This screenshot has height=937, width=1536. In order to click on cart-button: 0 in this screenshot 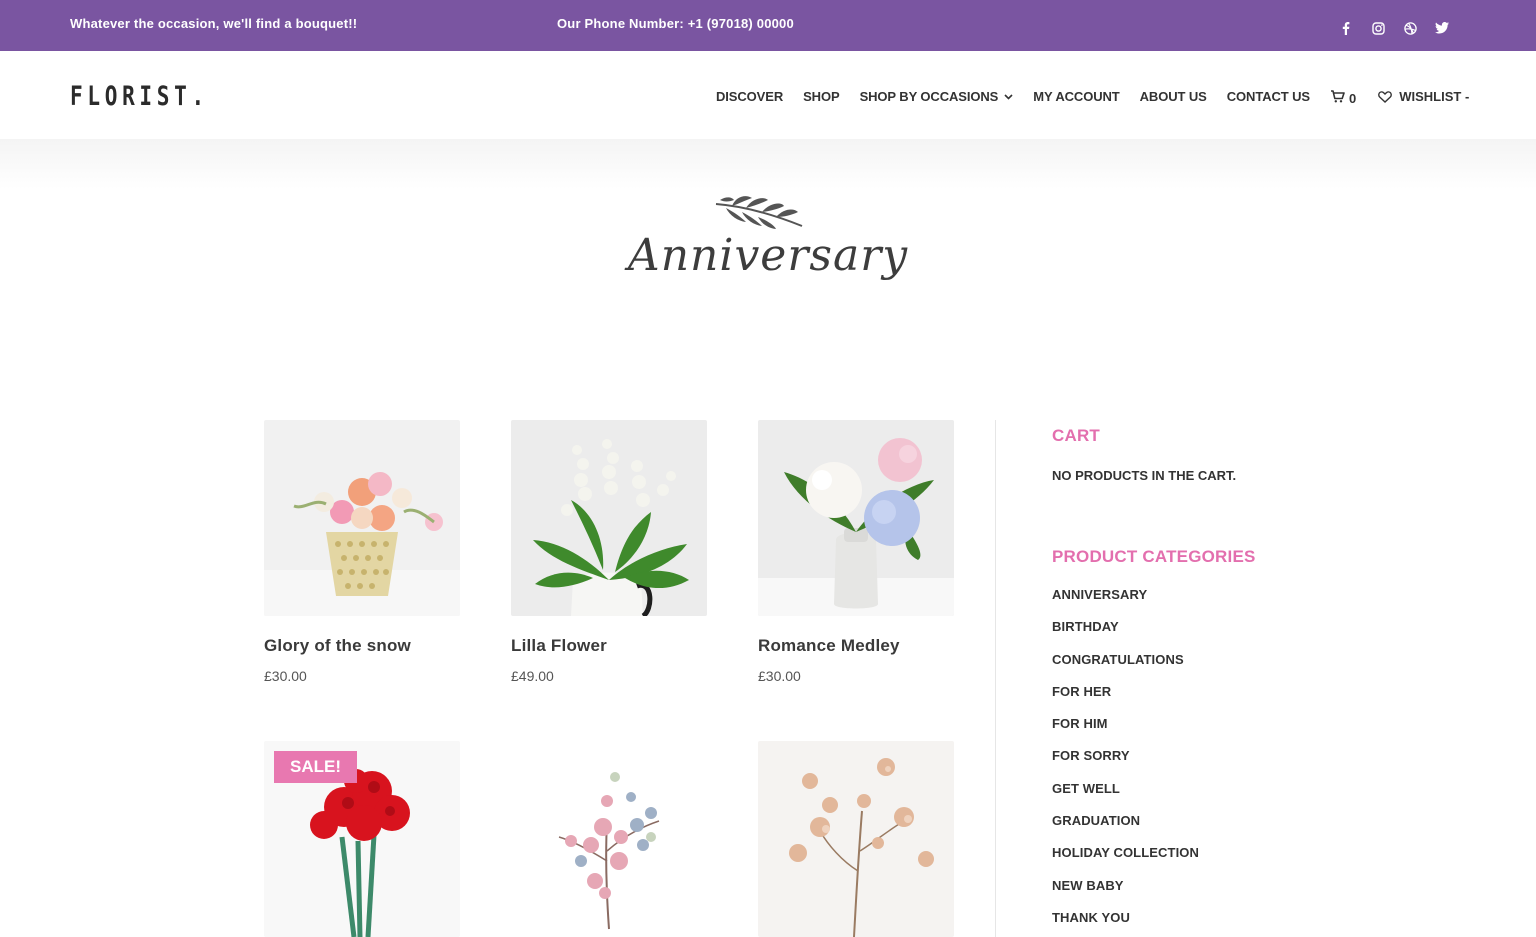, I will do `click(1343, 96)`.